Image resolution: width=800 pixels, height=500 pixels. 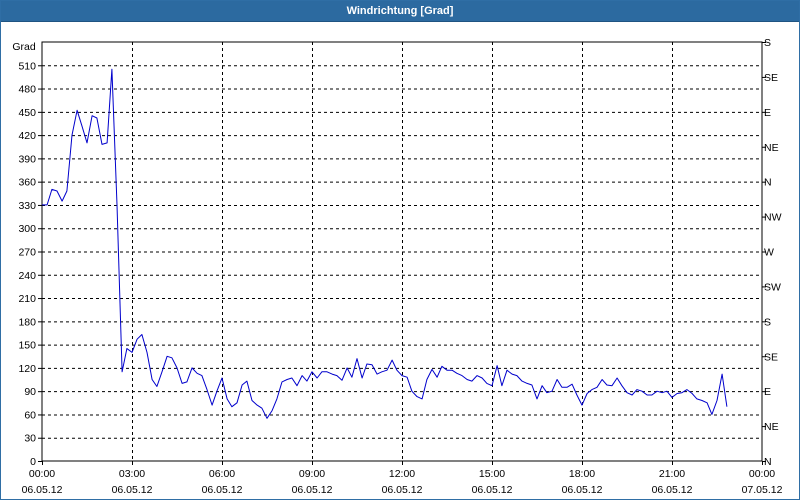 What do you see at coordinates (27, 276) in the screenshot?
I see `y-tick-label: 240` at bounding box center [27, 276].